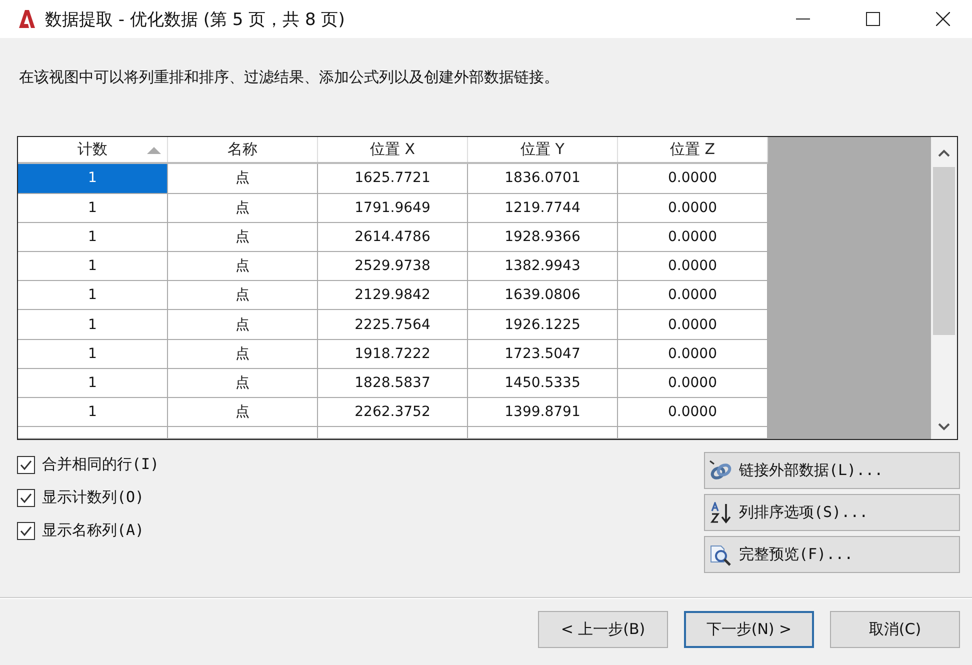 Image resolution: width=972 pixels, height=665 pixels. What do you see at coordinates (101, 464) in the screenshot?
I see `checkbox-label: 合并相同的行(I)` at bounding box center [101, 464].